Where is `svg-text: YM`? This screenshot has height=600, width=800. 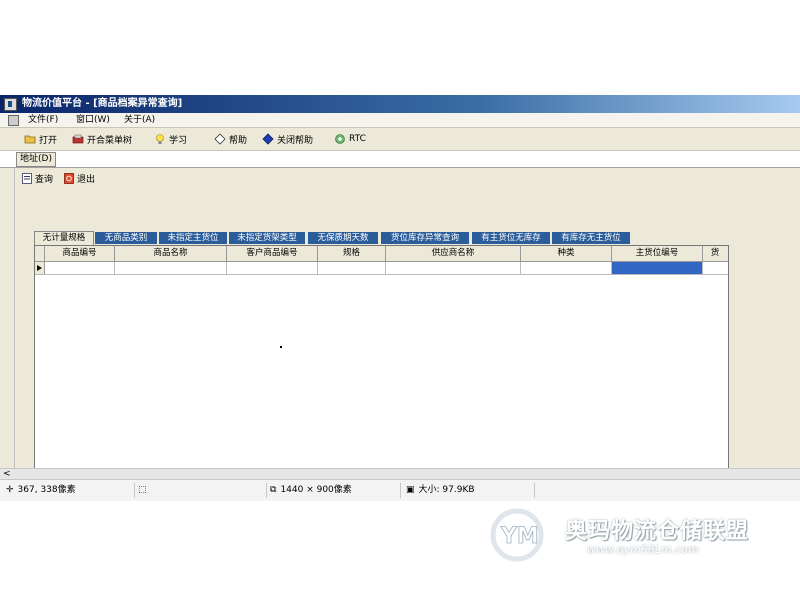
svg-text: YM is located at coordinates (519, 536).